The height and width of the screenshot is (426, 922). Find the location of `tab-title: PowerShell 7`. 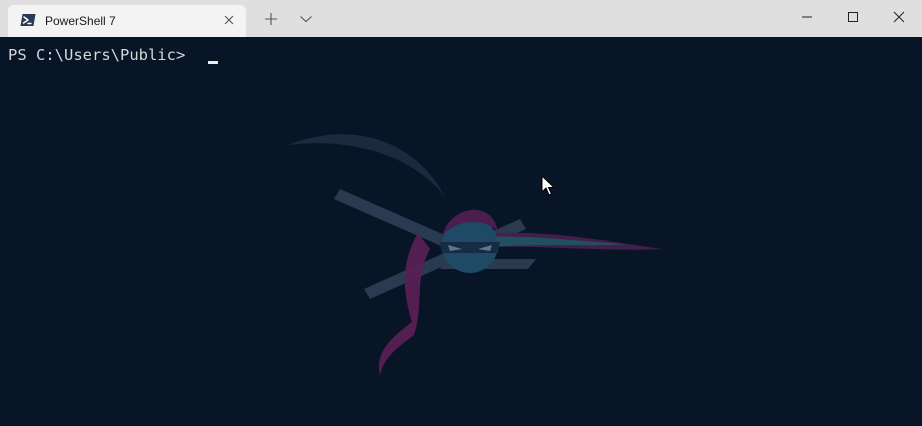

tab-title: PowerShell 7 is located at coordinates (80, 21).